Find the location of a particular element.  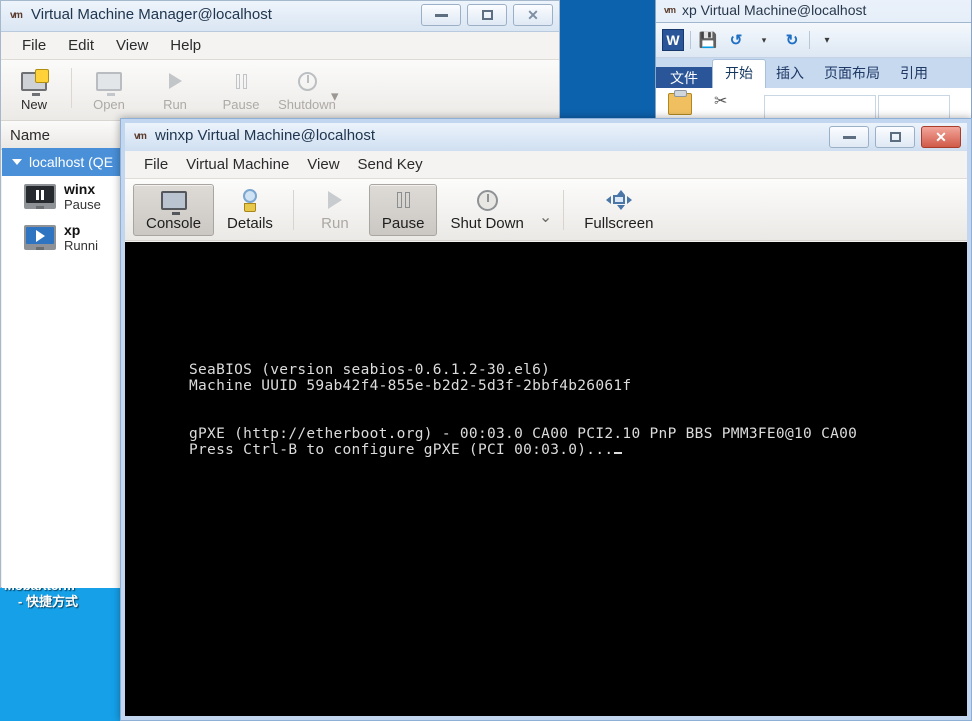

vm-xp-status: Runni is located at coordinates (81, 245).